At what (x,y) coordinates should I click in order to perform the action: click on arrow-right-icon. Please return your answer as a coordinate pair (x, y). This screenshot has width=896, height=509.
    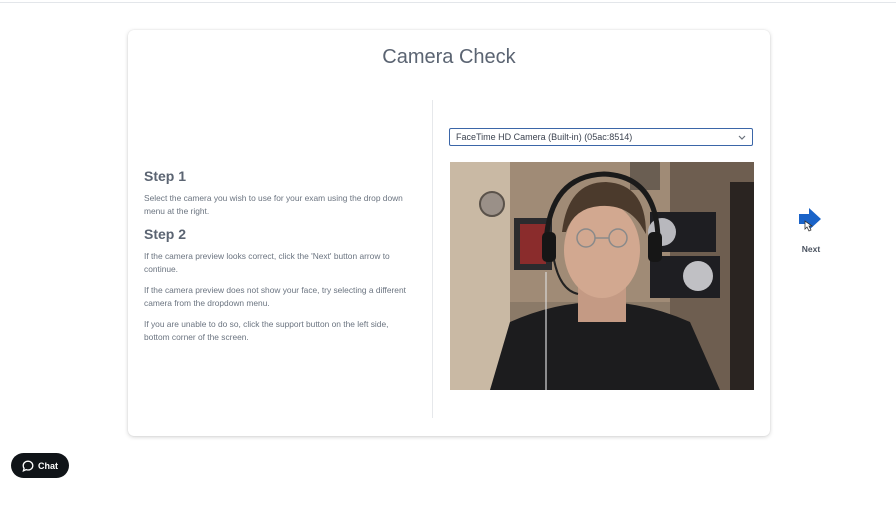
    Looking at the image, I should click on (810, 220).